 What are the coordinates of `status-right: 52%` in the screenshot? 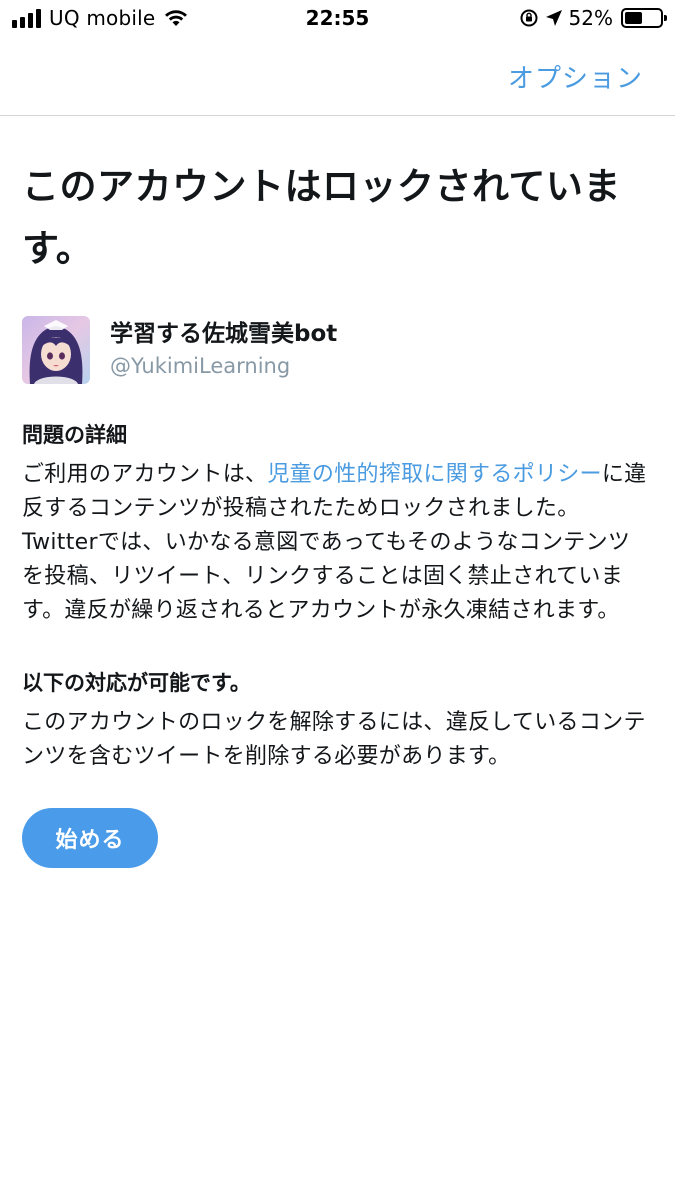 It's located at (593, 18).